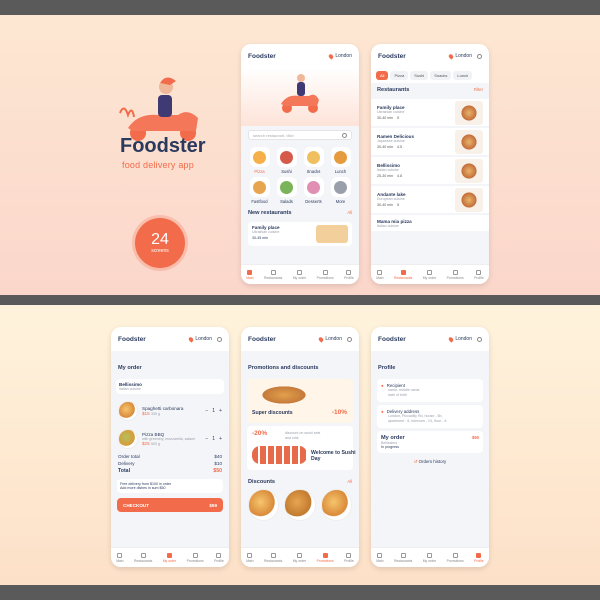 This screenshot has height=600, width=600. Describe the element at coordinates (300, 401) in the screenshot. I see `promo-card-super-discounts: Super discounts -10%` at that location.